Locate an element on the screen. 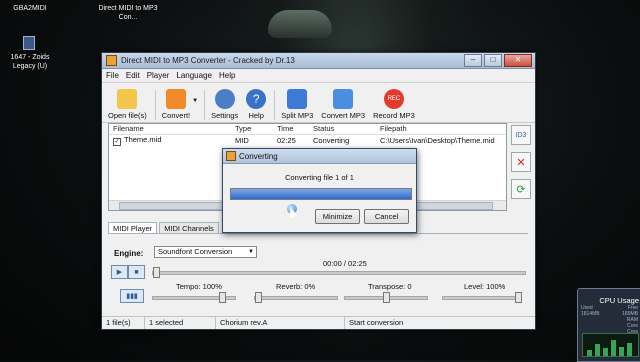  file-list-header: Filename Type Time Status Filepath is located at coordinates (307, 129).